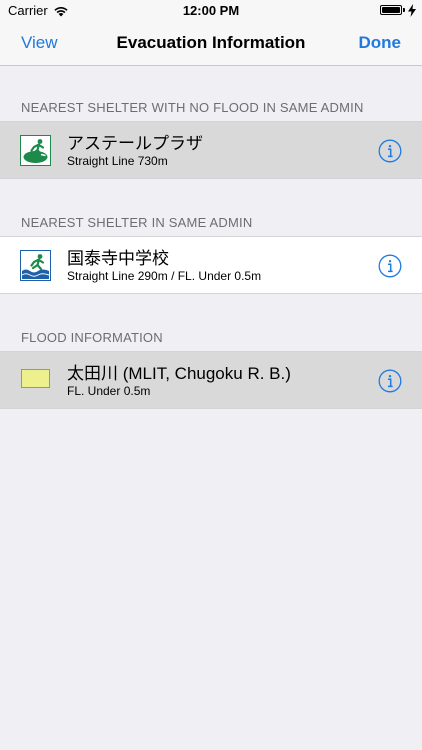  What do you see at coordinates (392, 10) in the screenshot?
I see `battery-icon` at bounding box center [392, 10].